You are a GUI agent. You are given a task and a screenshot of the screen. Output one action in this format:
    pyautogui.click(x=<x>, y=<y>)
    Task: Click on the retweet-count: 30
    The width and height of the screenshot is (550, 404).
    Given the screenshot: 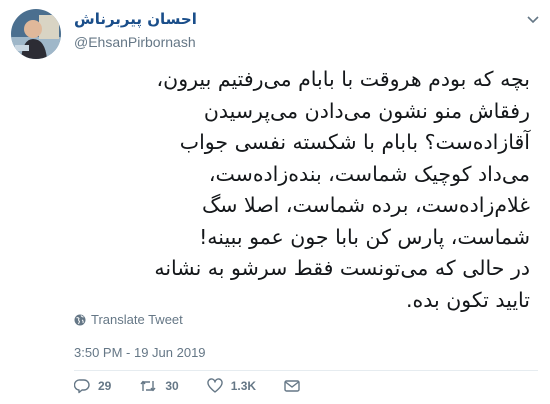 What is the action you would take?
    pyautogui.click(x=172, y=386)
    